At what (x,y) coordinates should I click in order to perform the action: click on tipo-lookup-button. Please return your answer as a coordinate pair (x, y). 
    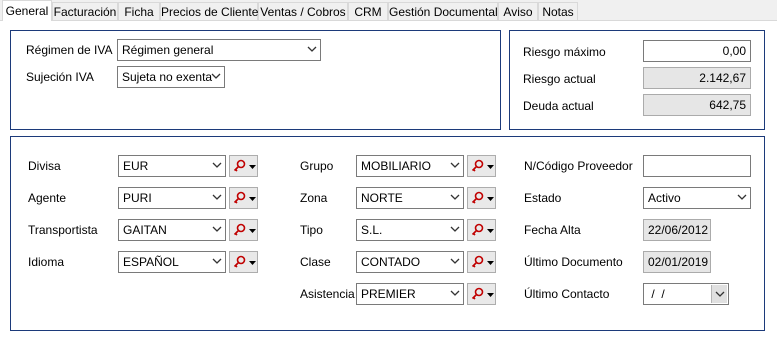
    Looking at the image, I should click on (481, 230).